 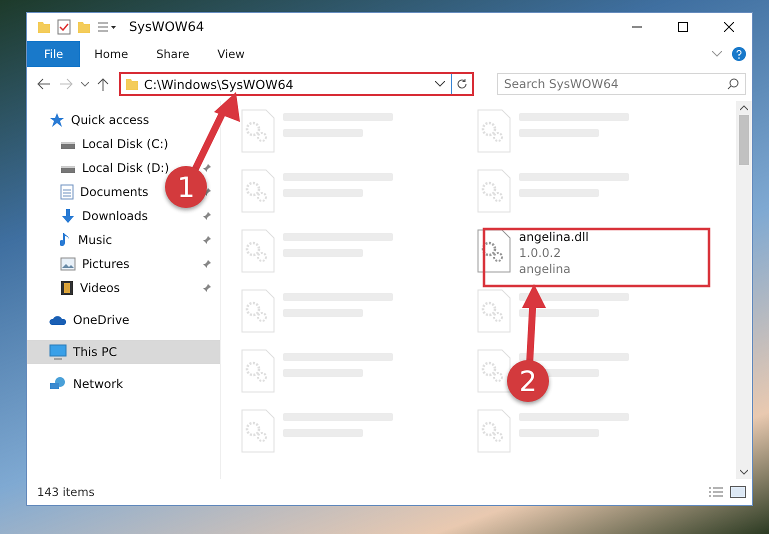 What do you see at coordinates (716, 492) in the screenshot?
I see `details-view-icon` at bounding box center [716, 492].